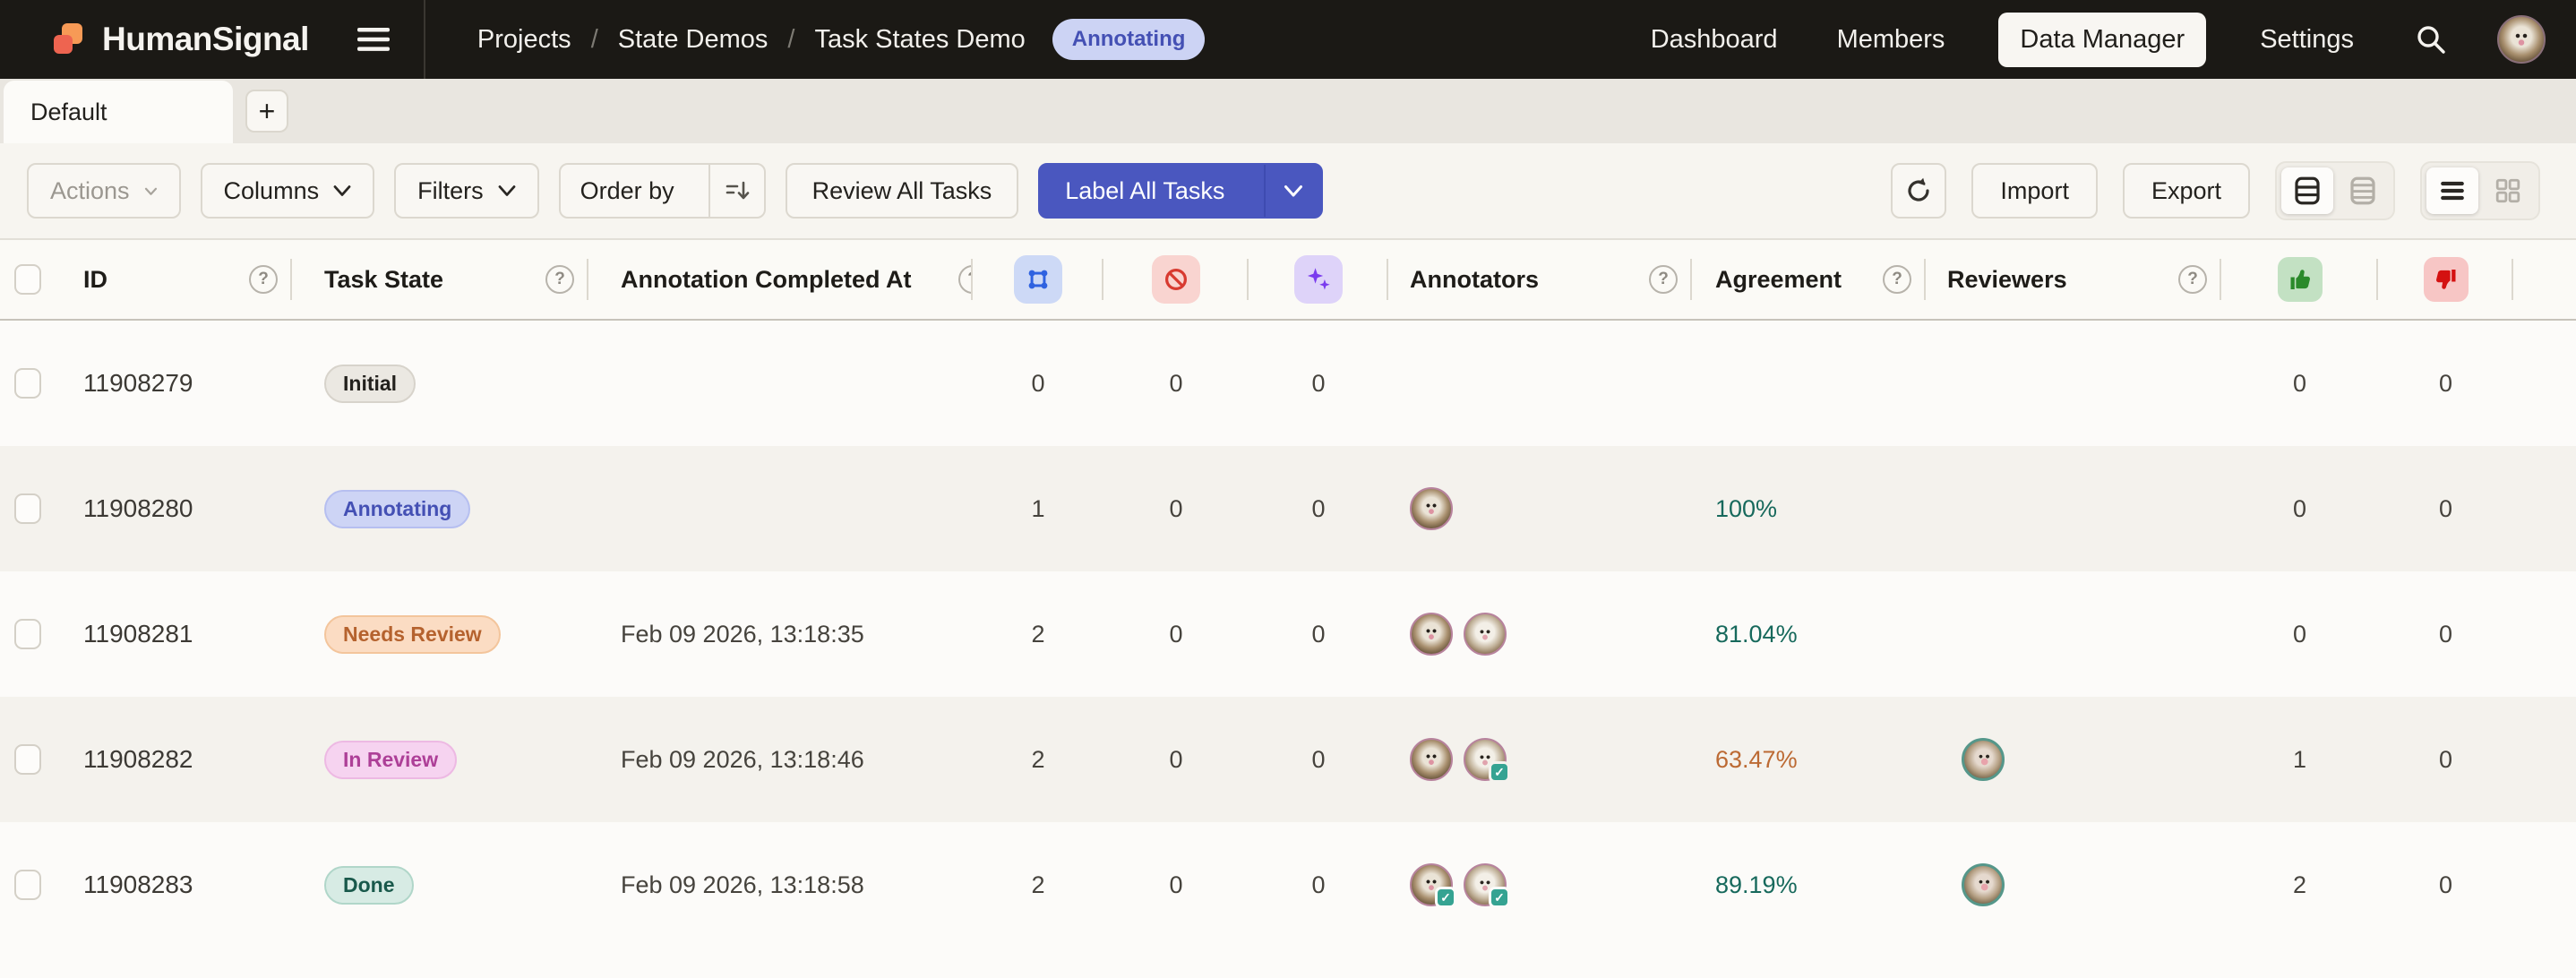  I want to click on nav-link-dashboard: Dashboard, so click(1714, 40).